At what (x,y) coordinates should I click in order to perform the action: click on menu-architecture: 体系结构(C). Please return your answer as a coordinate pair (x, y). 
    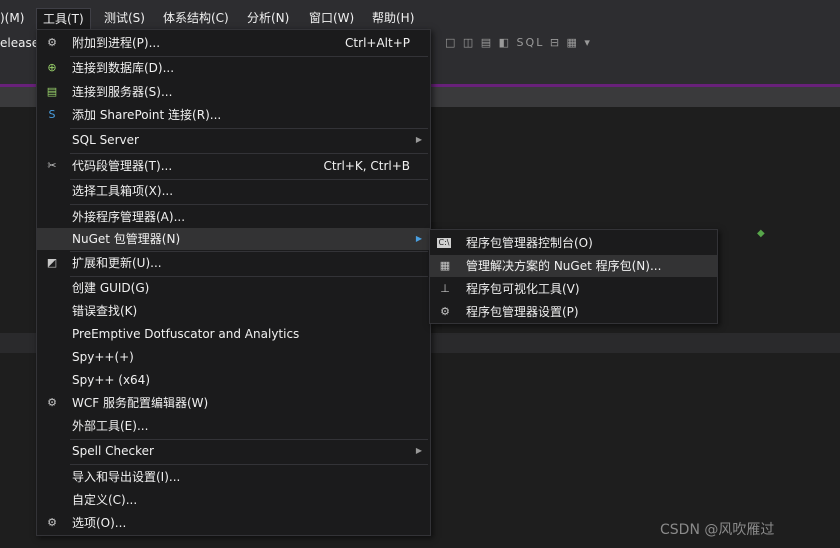
    Looking at the image, I should click on (196, 18).